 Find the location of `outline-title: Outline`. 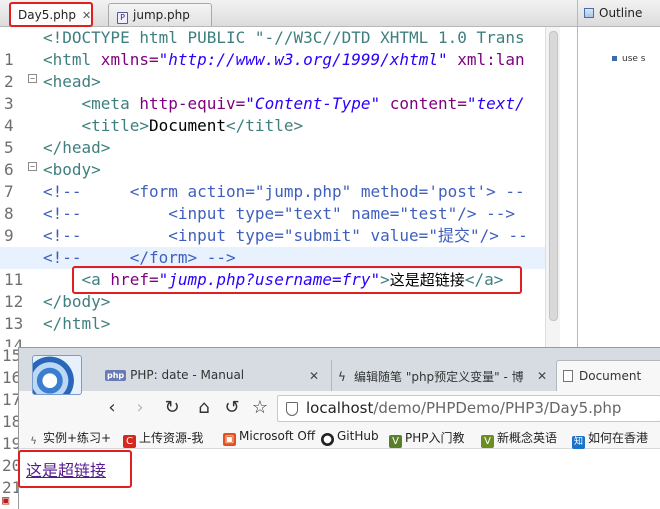

outline-title: Outline is located at coordinates (621, 13).